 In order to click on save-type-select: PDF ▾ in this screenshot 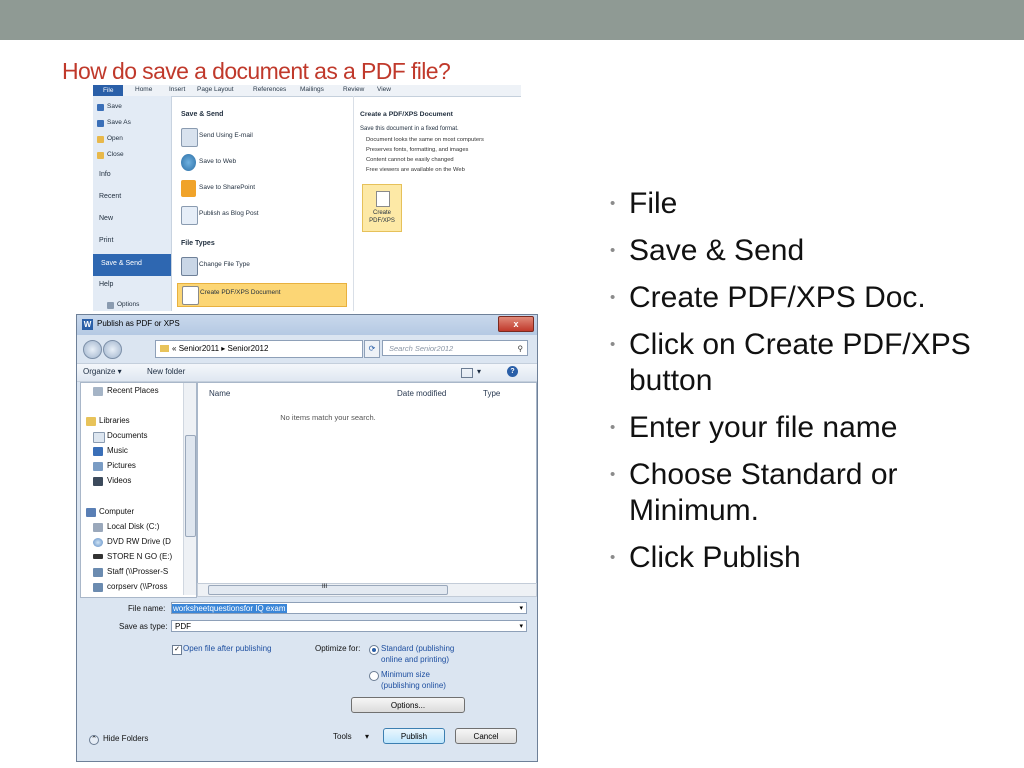, I will do `click(349, 626)`.